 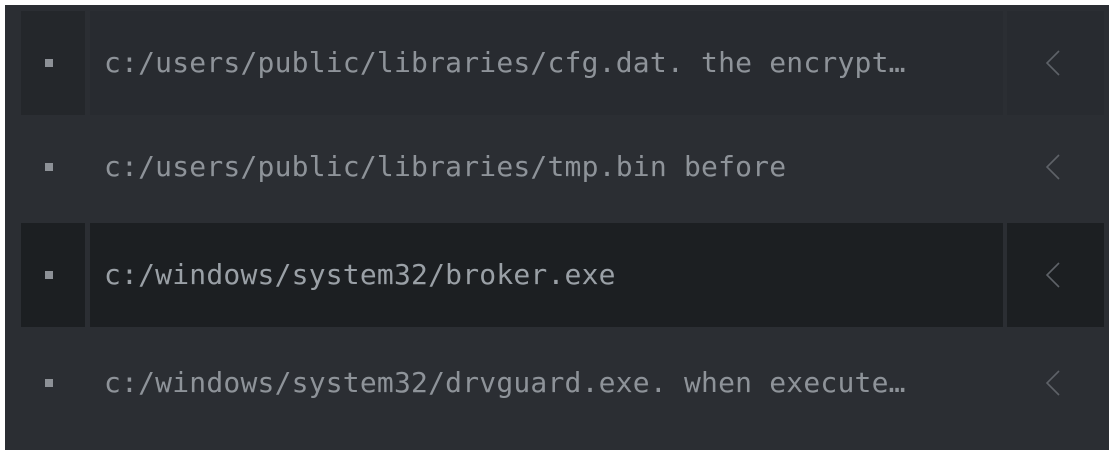 What do you see at coordinates (360, 274) in the screenshot?
I see `list-item-label: c:/windows/system32/broker.exe` at bounding box center [360, 274].